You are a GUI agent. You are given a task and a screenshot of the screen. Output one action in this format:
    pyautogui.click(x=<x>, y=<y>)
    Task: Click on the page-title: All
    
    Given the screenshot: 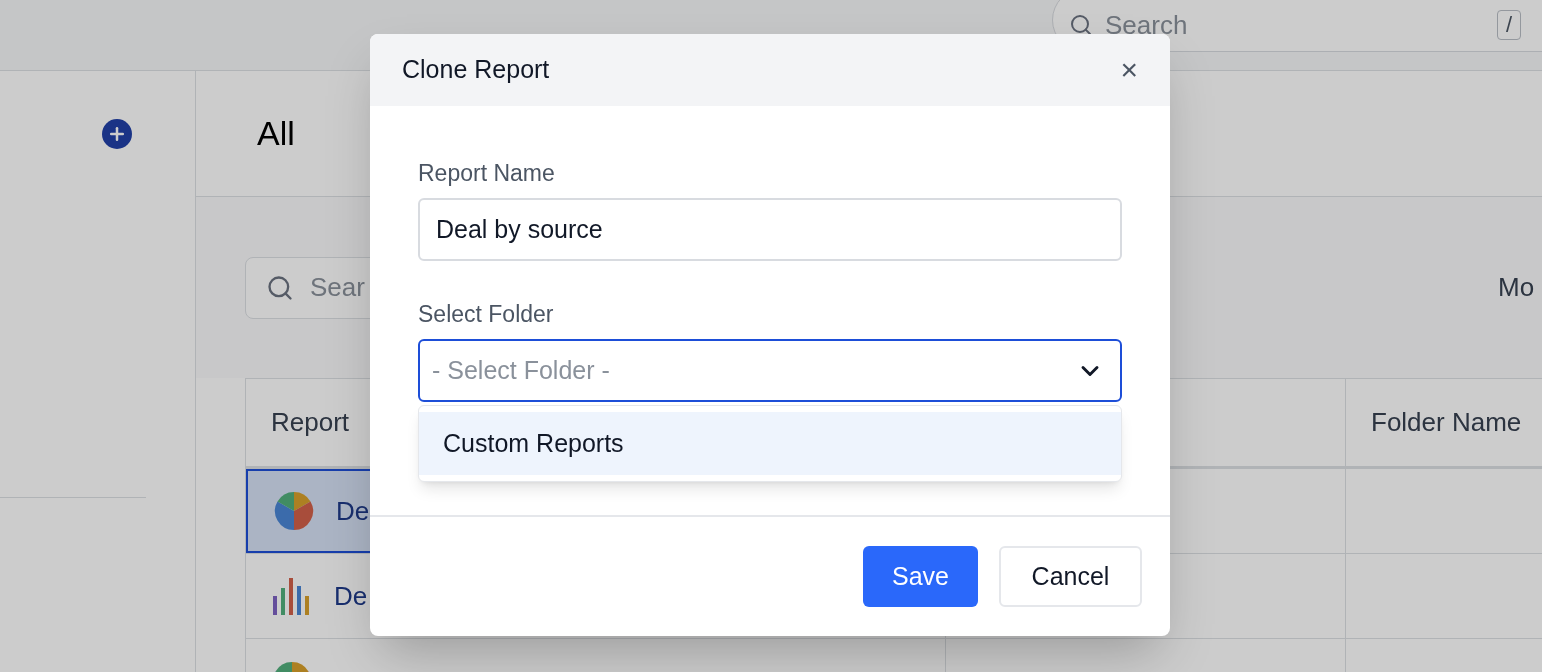 What is the action you would take?
    pyautogui.click(x=276, y=133)
    